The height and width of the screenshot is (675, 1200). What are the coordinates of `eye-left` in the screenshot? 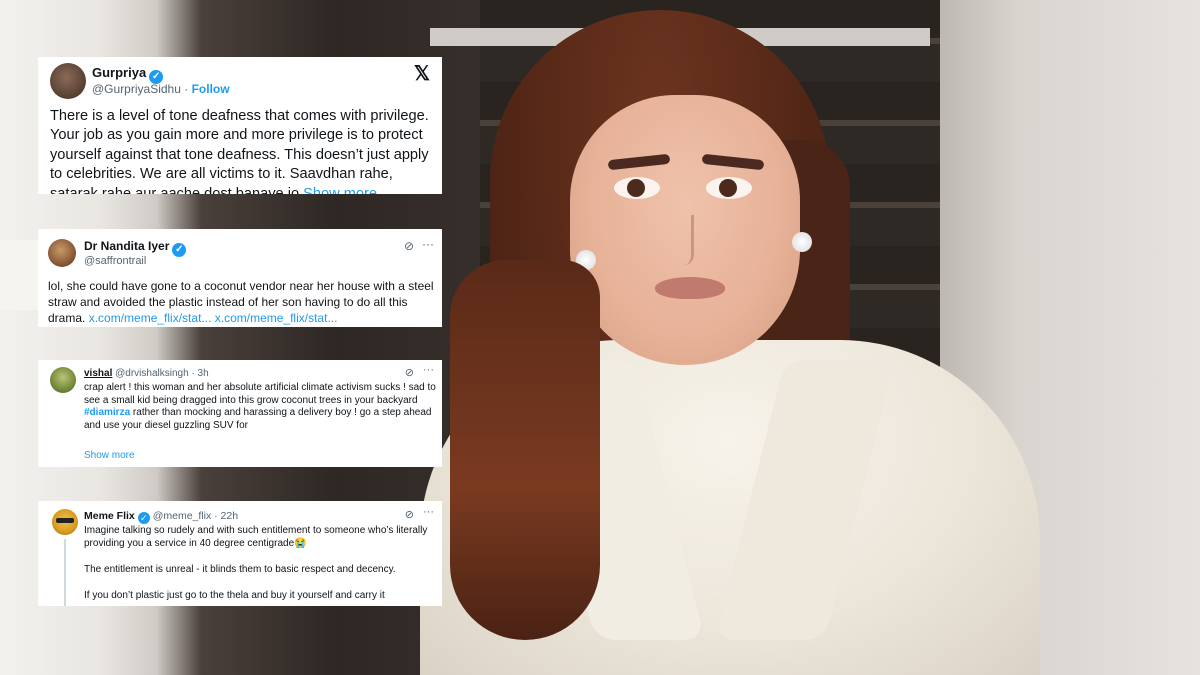 It's located at (637, 188).